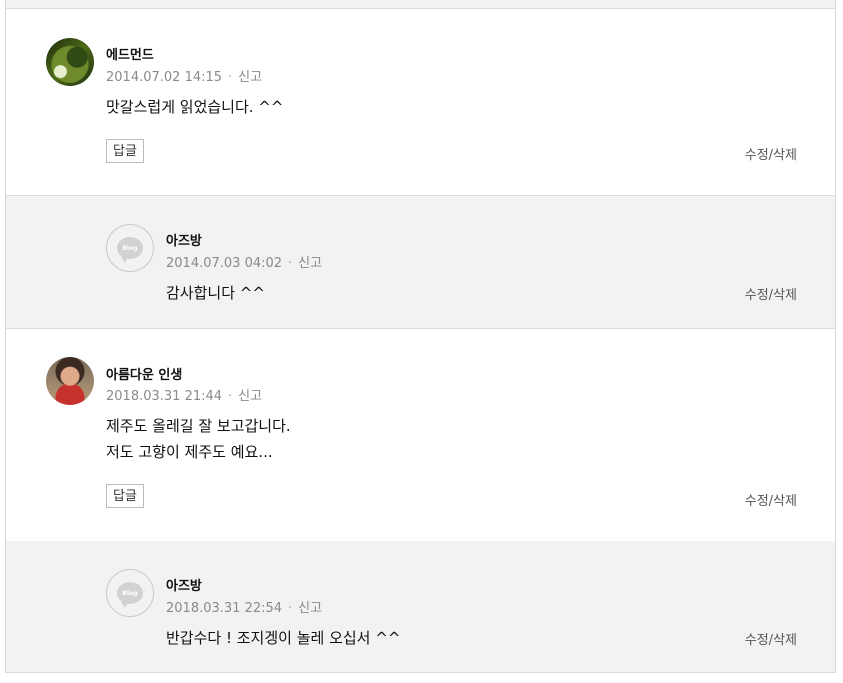  What do you see at coordinates (420, 4) in the screenshot?
I see `top-divider` at bounding box center [420, 4].